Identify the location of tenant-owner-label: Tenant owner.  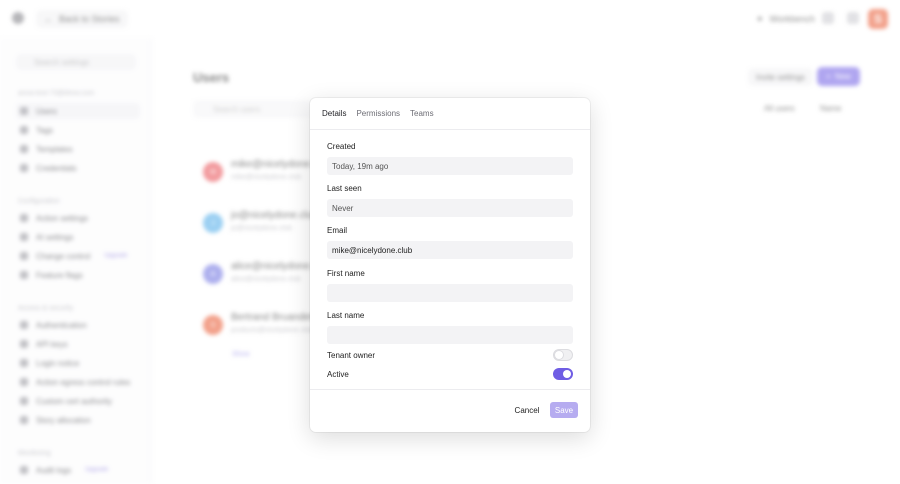
(351, 355).